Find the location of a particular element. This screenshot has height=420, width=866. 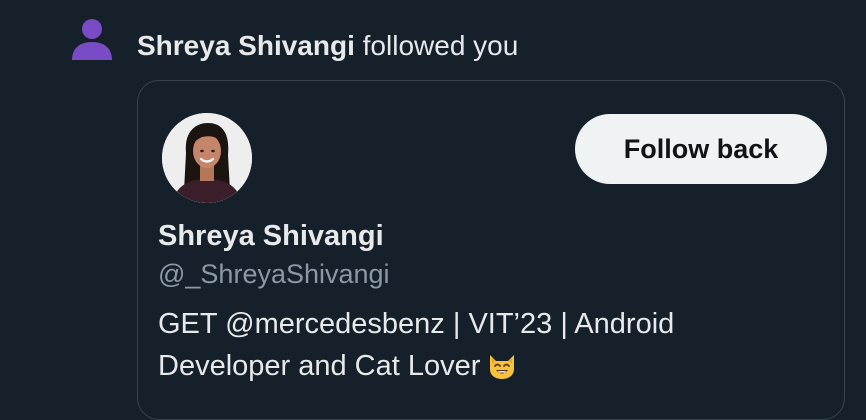

cat-smile-emoji-icon is located at coordinates (502, 367).